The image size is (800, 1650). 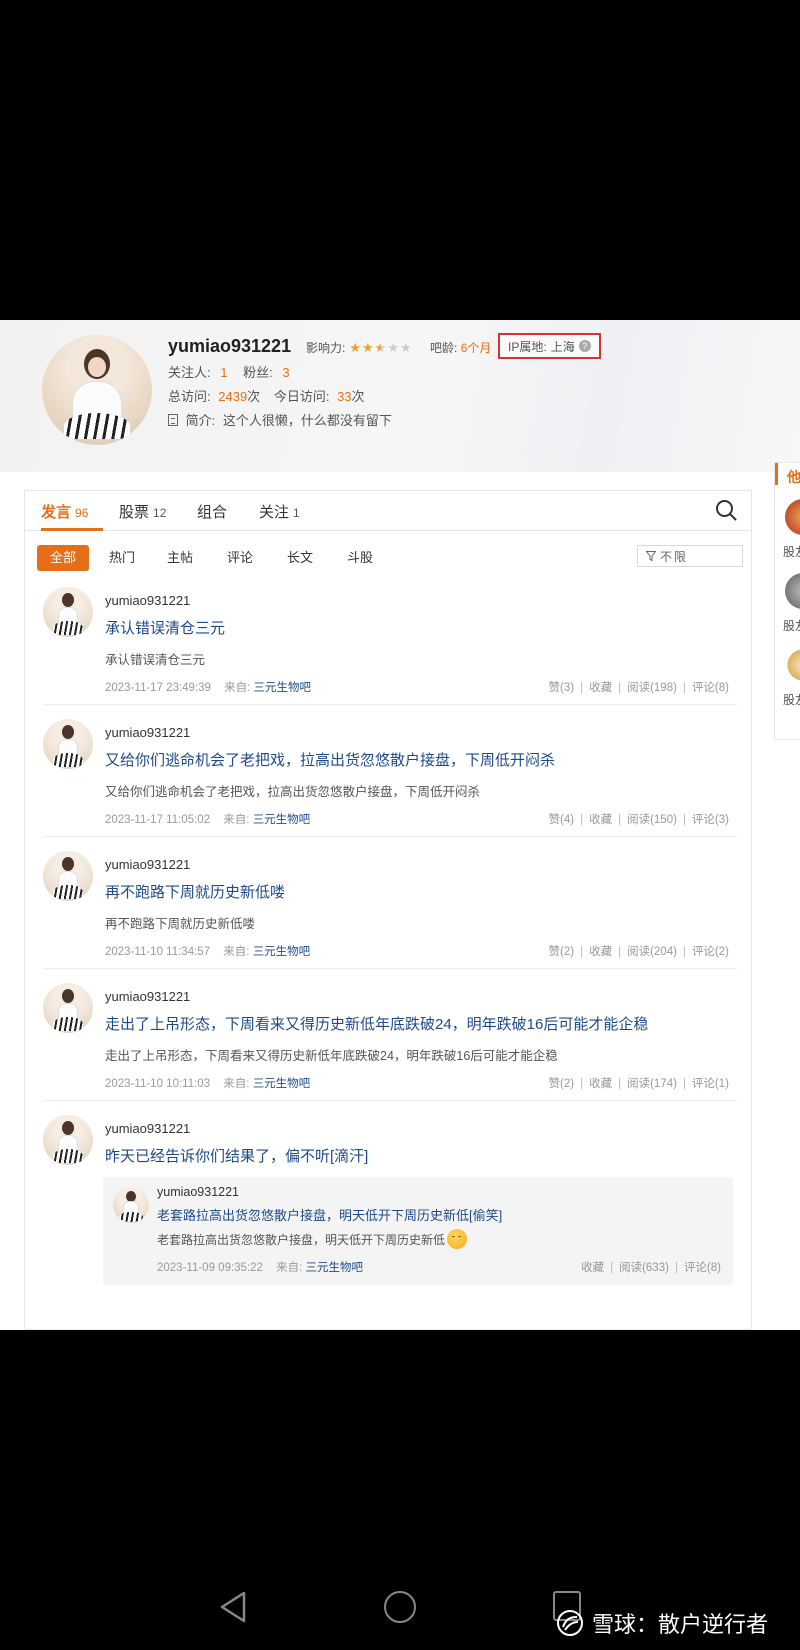 I want to click on watermark: 雪球：散户逆行者, so click(x=662, y=1623).